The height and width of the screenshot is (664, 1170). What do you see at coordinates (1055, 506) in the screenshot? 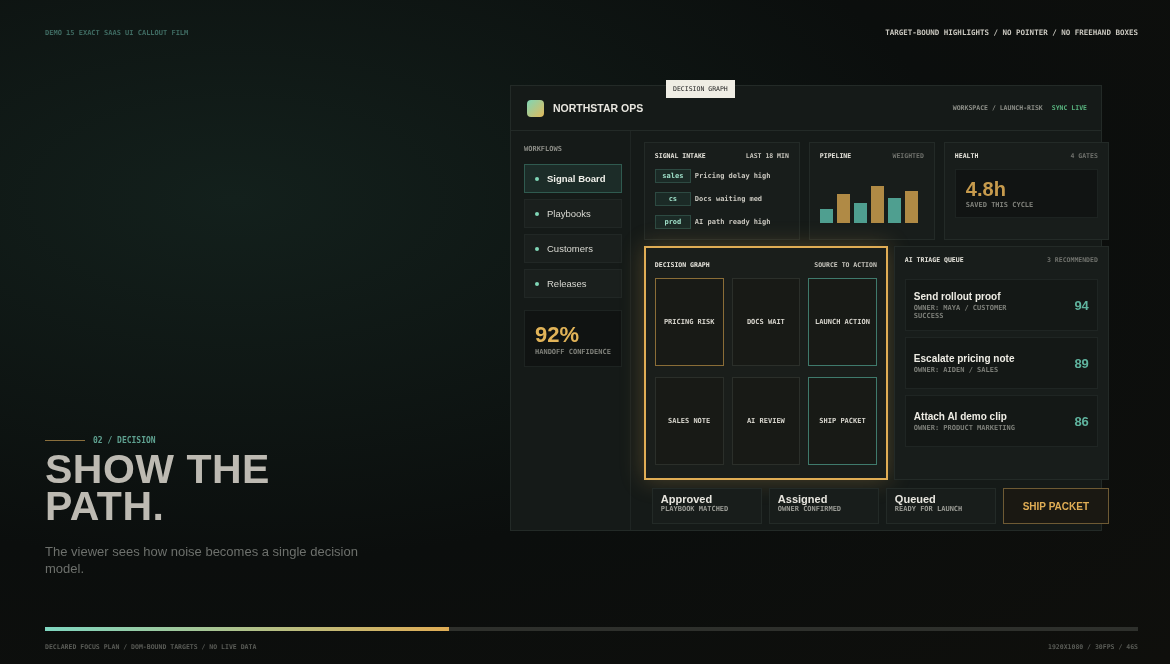
I see `ship-packet-button: SHIP PACKET` at bounding box center [1055, 506].